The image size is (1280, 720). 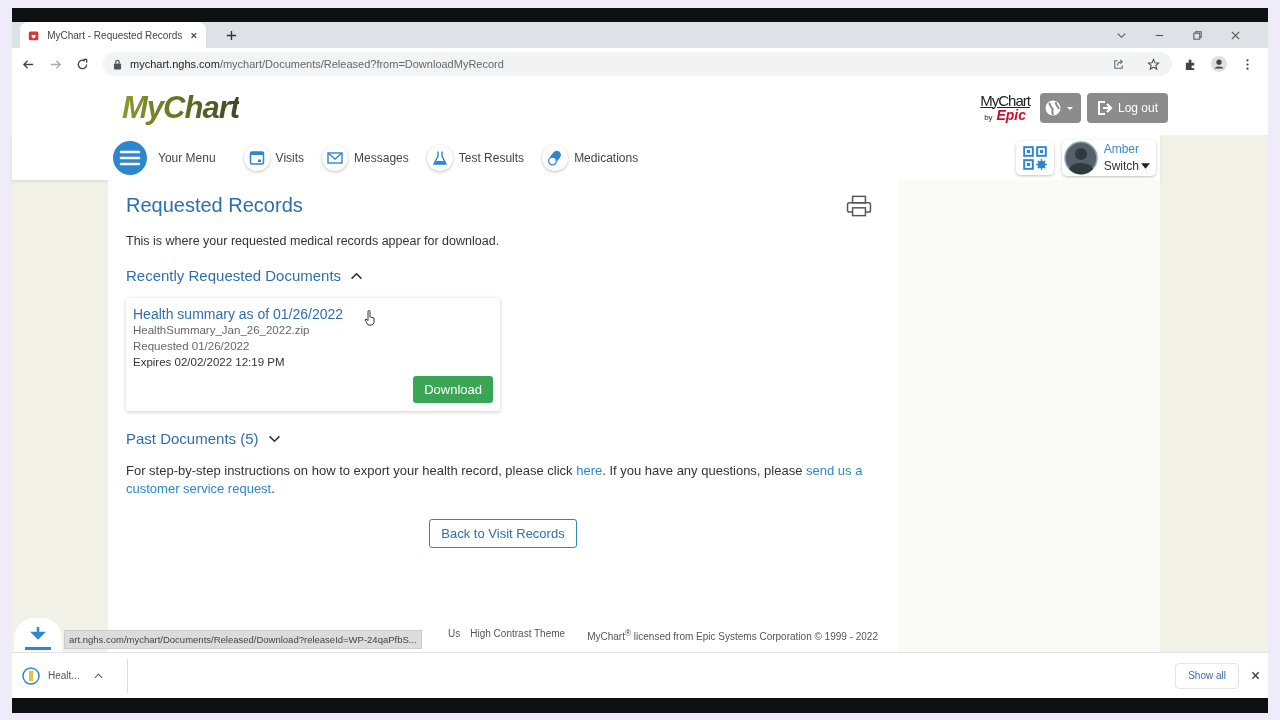 I want to click on caret-icon, so click(x=1145, y=165).